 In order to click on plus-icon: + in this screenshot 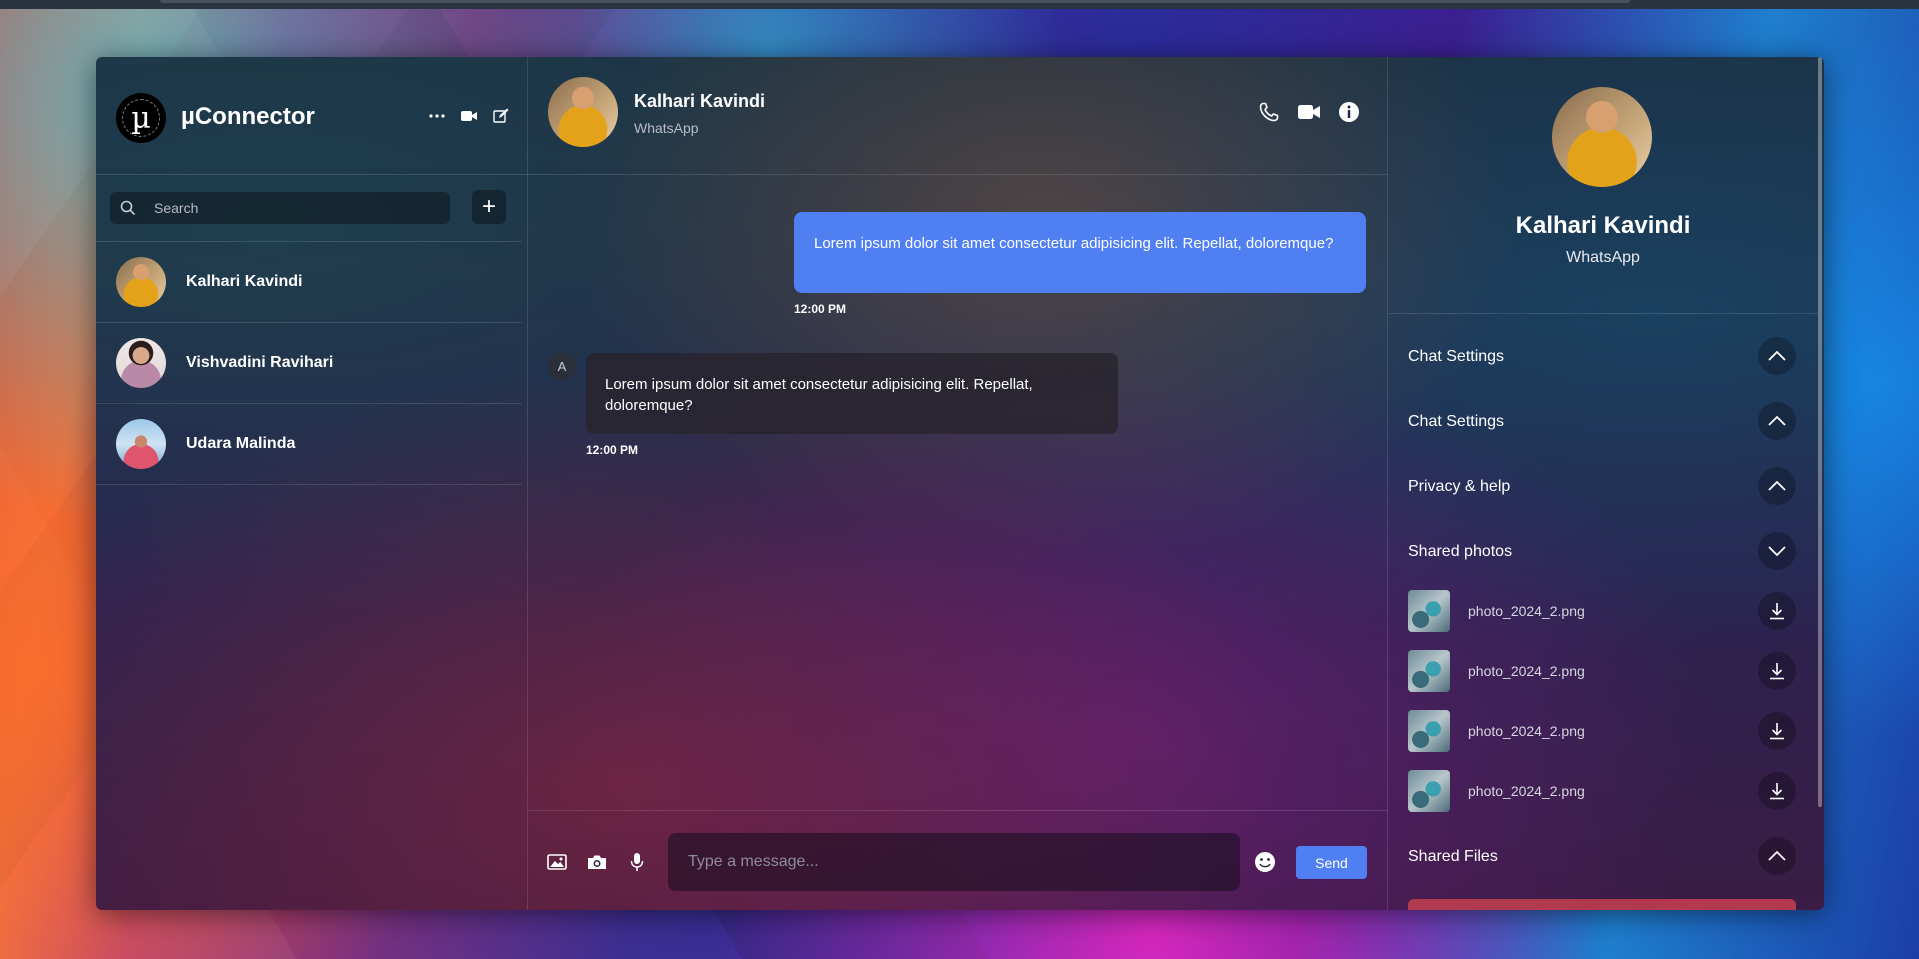, I will do `click(488, 206)`.